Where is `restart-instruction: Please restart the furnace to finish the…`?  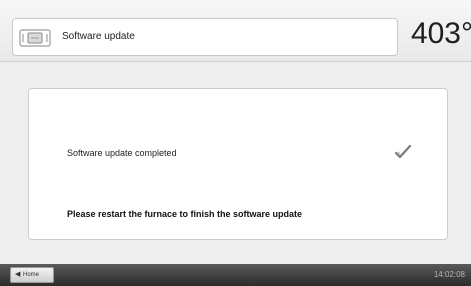
restart-instruction: Please restart the furnace to finish the… is located at coordinates (185, 214).